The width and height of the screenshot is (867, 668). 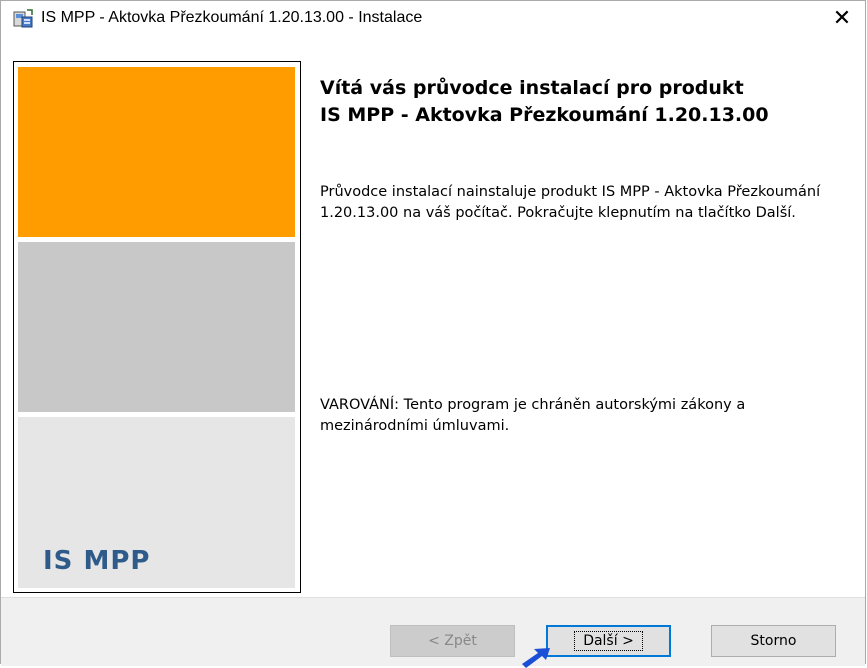 I want to click on next-button: Další >, so click(x=608, y=641).